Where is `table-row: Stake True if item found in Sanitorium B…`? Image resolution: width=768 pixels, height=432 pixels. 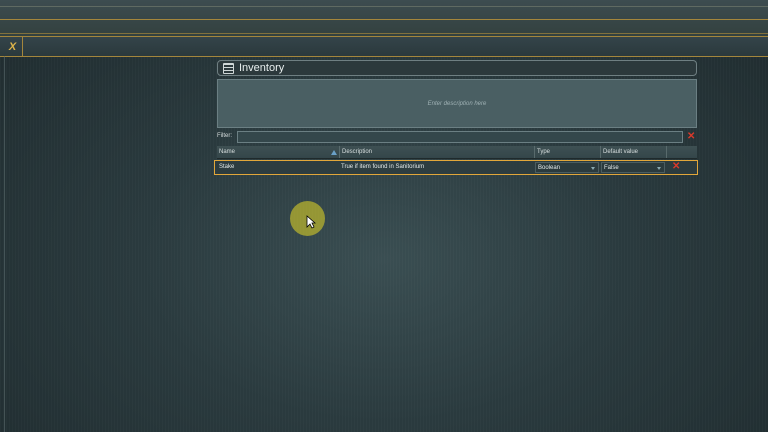
table-row: Stake True if item found in Sanitorium B… is located at coordinates (456, 167).